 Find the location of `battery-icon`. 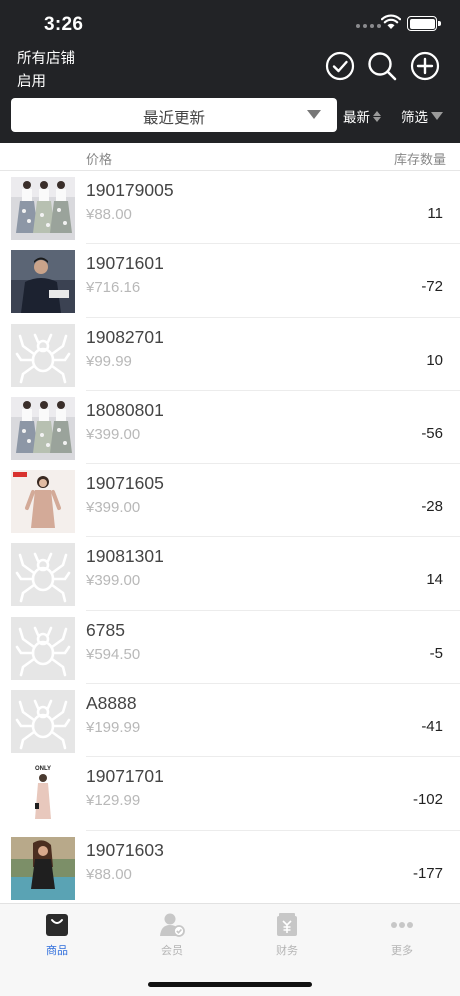

battery-icon is located at coordinates (424, 23).